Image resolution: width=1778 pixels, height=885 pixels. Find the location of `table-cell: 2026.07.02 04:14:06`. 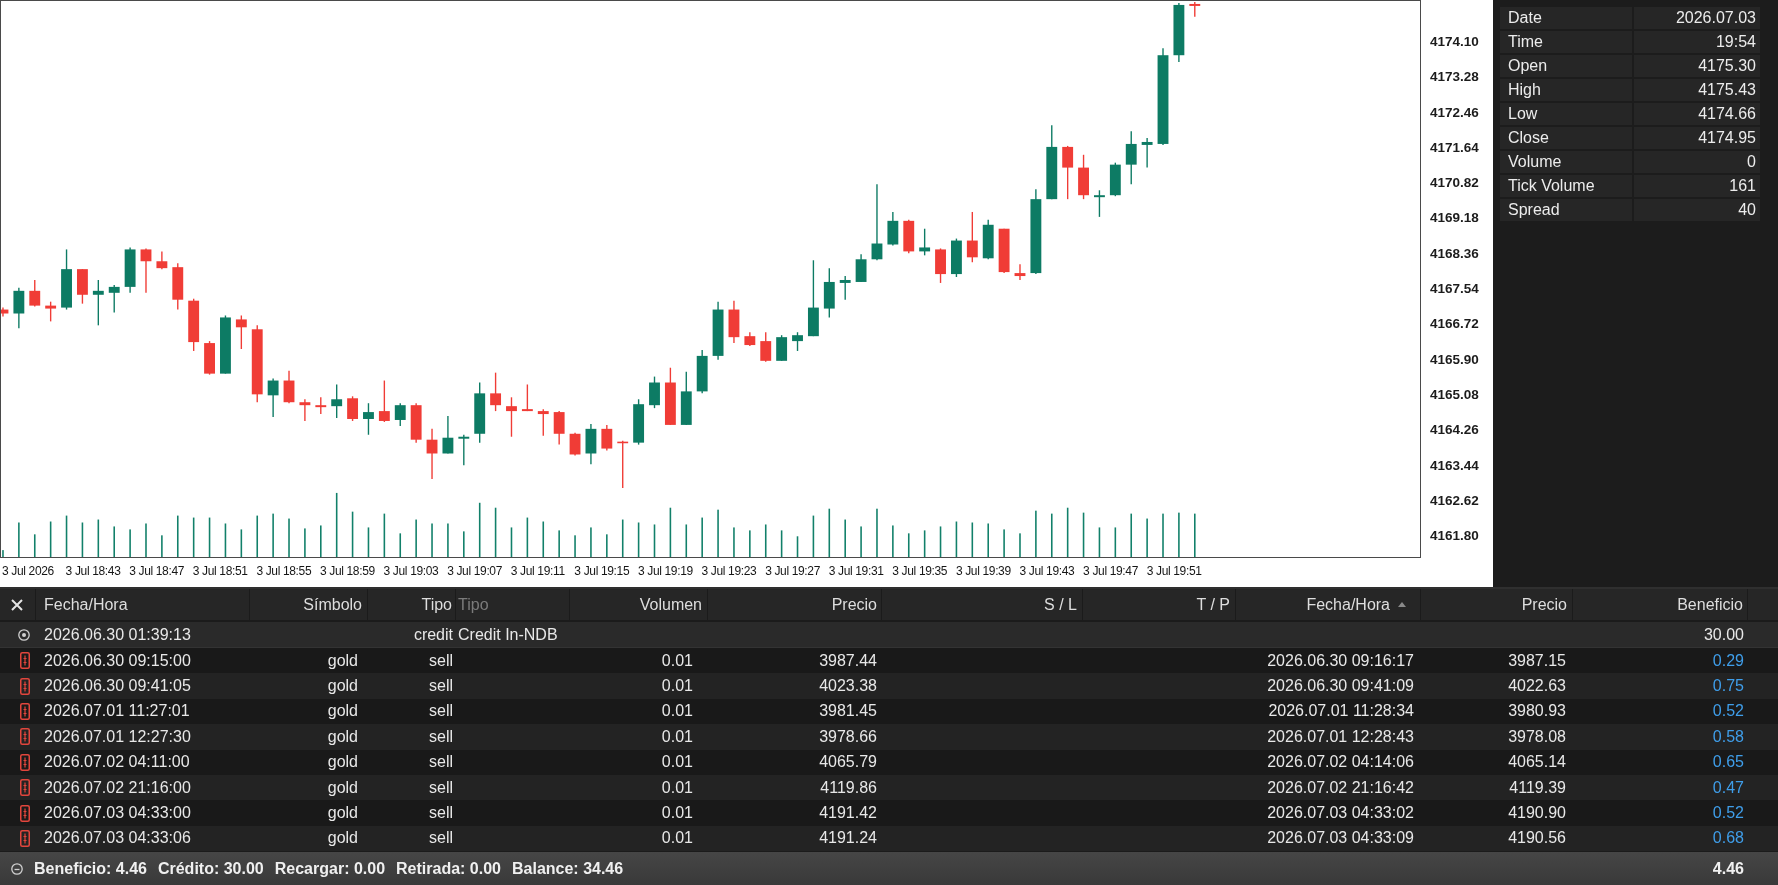

table-cell: 2026.07.02 04:14:06 is located at coordinates (1340, 762).